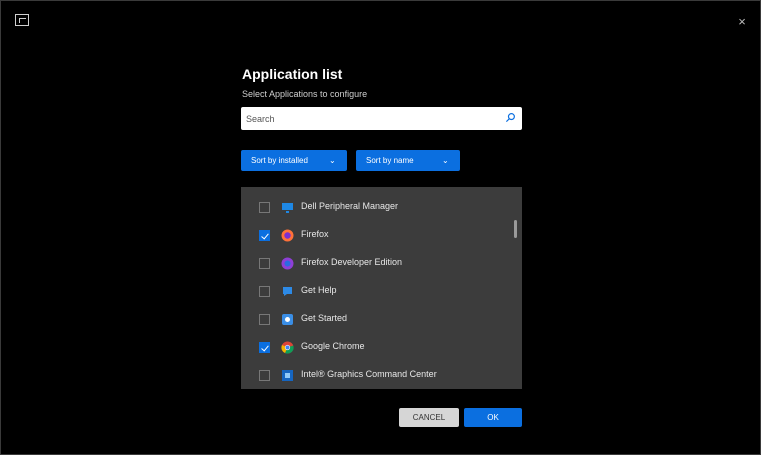  Describe the element at coordinates (350, 206) in the screenshot. I see `app-name: Dell Peripheral Manager` at that location.